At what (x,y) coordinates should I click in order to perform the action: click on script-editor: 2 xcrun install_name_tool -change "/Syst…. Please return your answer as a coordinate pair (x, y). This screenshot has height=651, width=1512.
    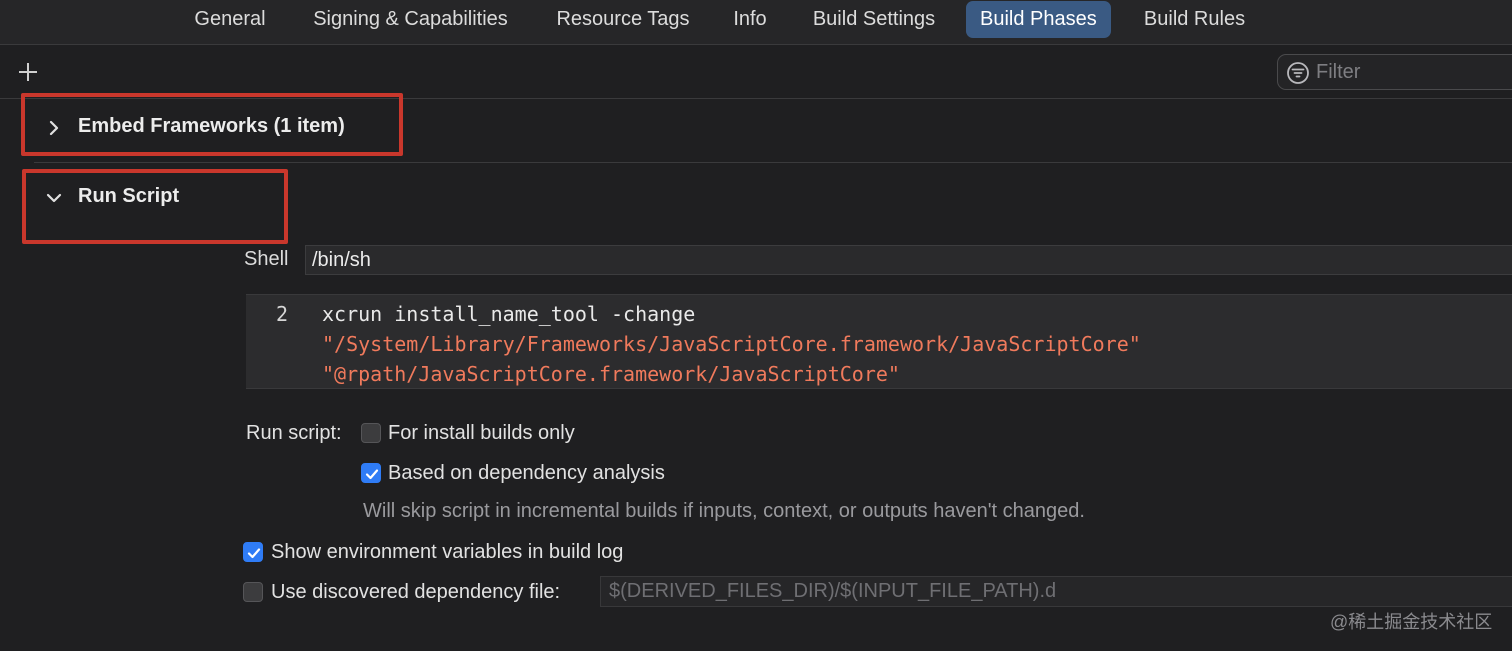
    Looking at the image, I should click on (879, 341).